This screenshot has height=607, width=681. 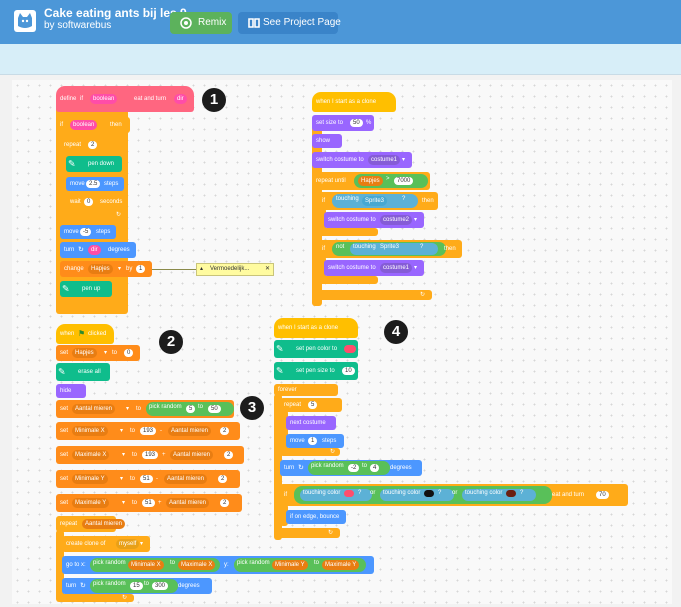 I want to click on size-input: 50, so click(x=356, y=123).